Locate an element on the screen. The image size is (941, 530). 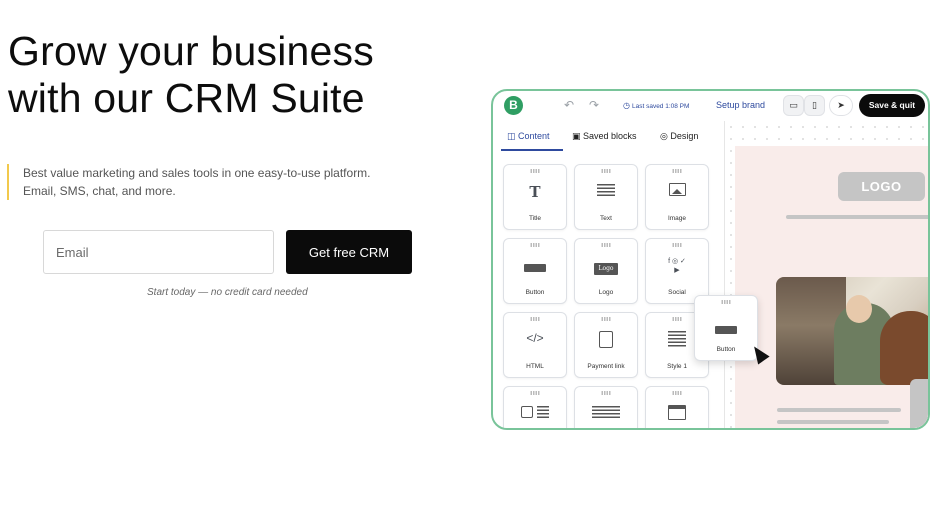
window-icon is located at coordinates (677, 414).